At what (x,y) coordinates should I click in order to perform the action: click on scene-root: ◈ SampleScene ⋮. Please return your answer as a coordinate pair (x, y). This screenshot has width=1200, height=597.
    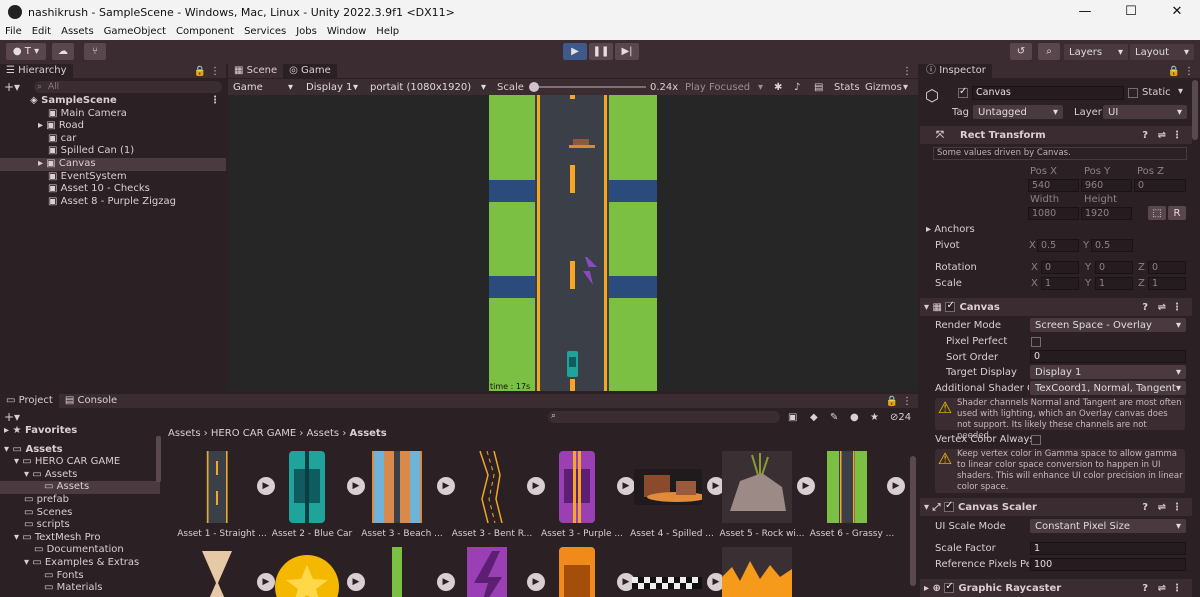
    Looking at the image, I should click on (113, 101).